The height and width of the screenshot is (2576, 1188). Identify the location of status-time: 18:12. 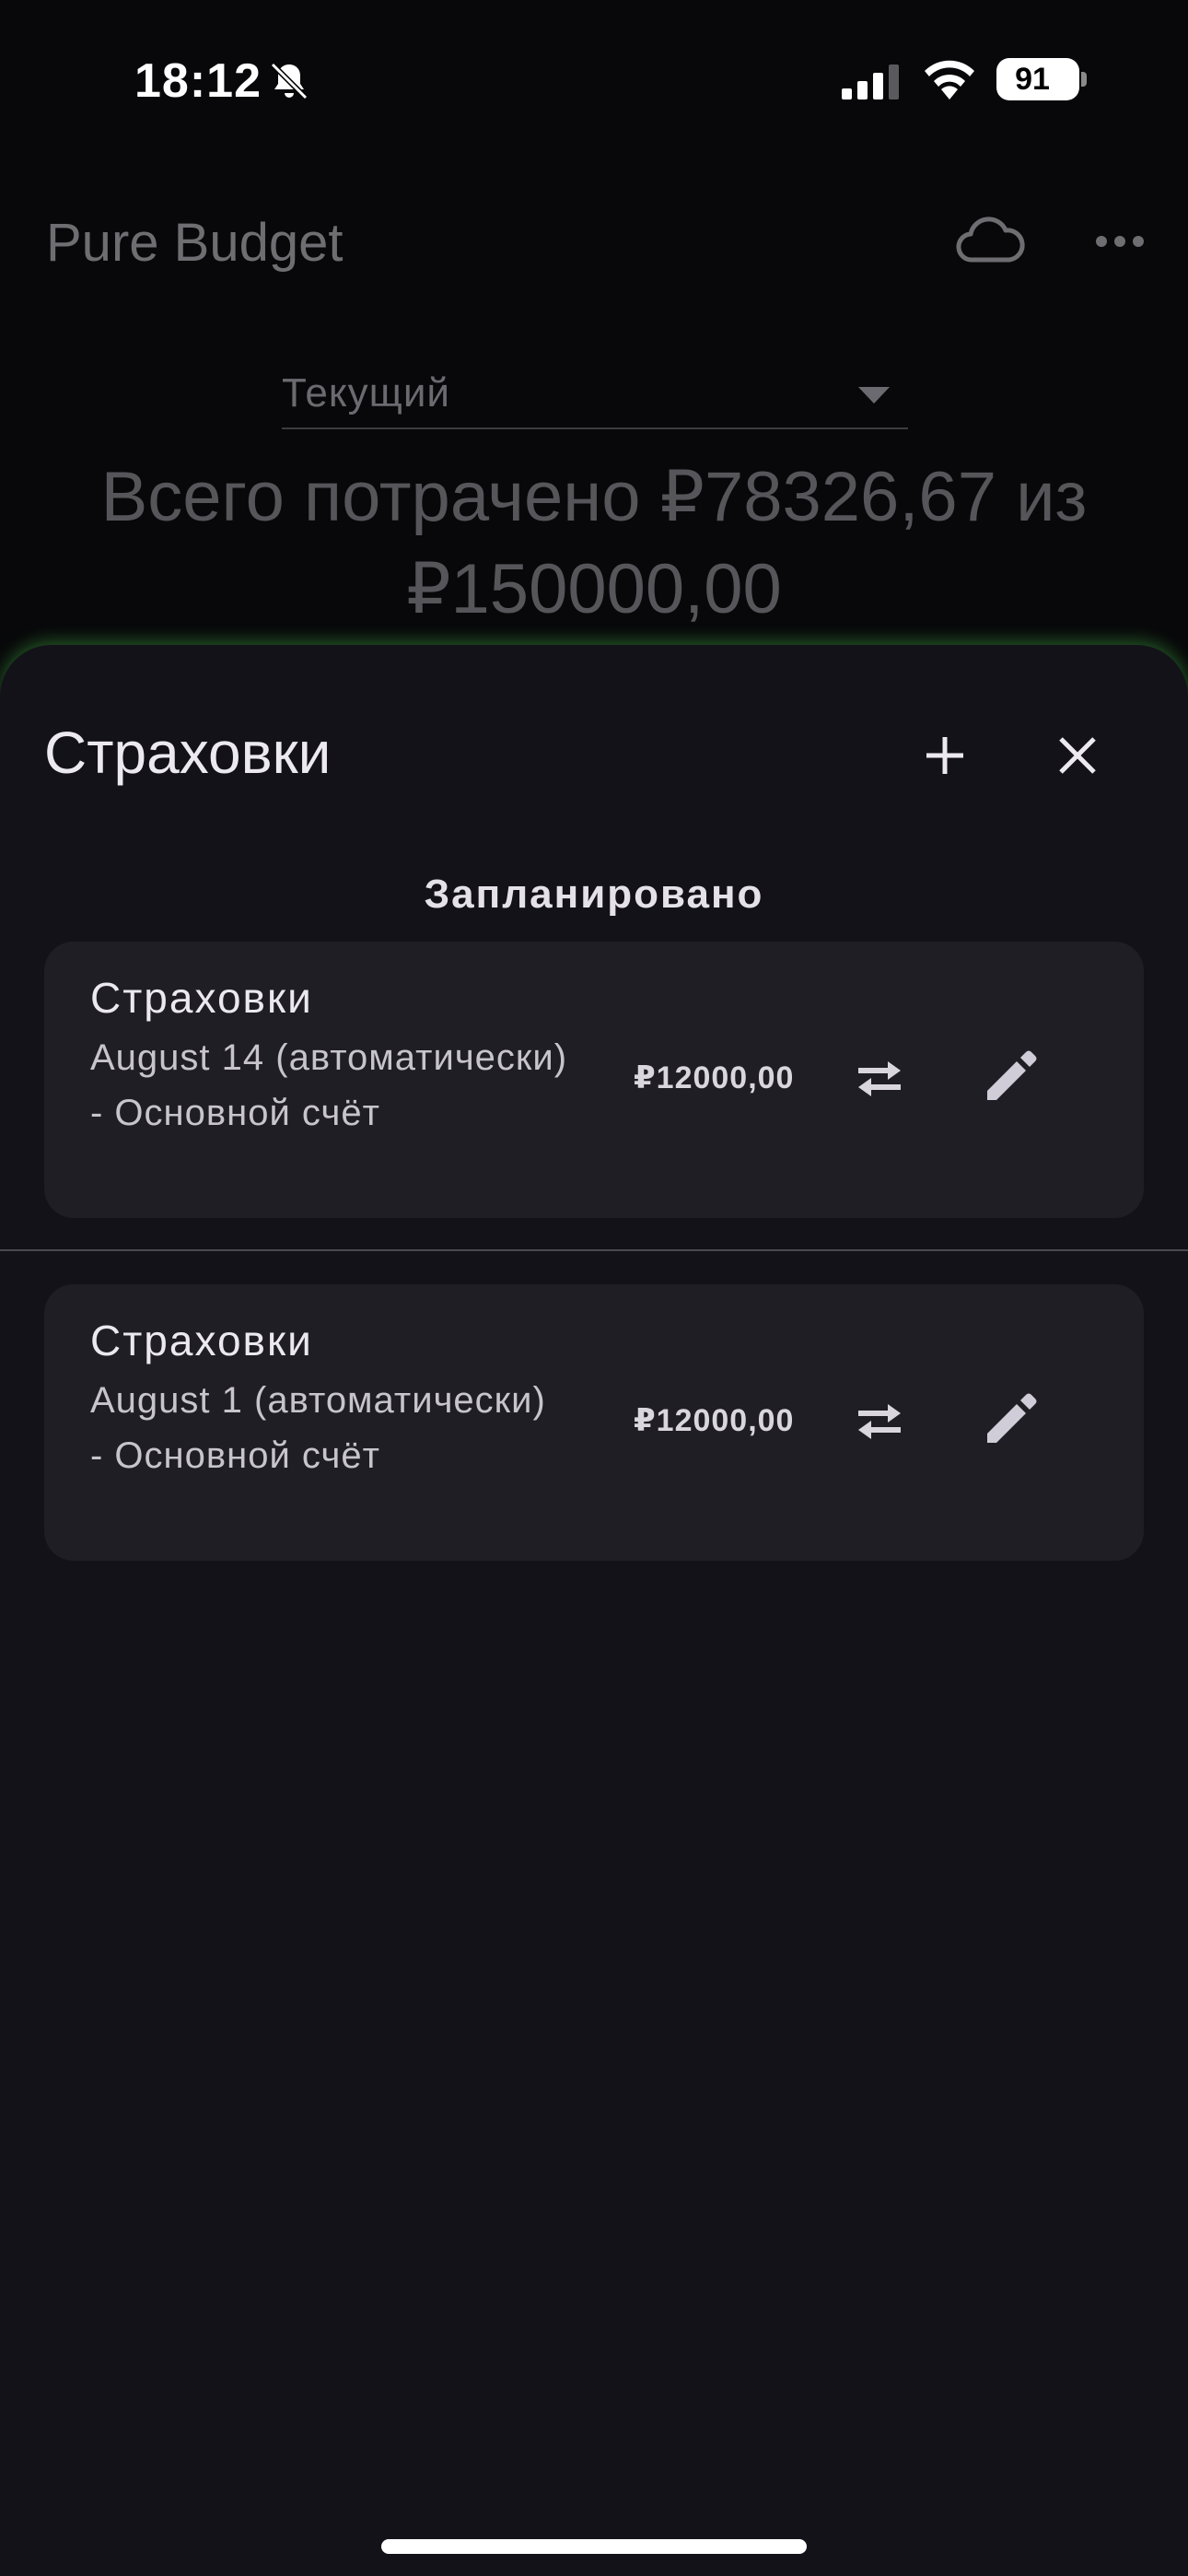
(198, 81).